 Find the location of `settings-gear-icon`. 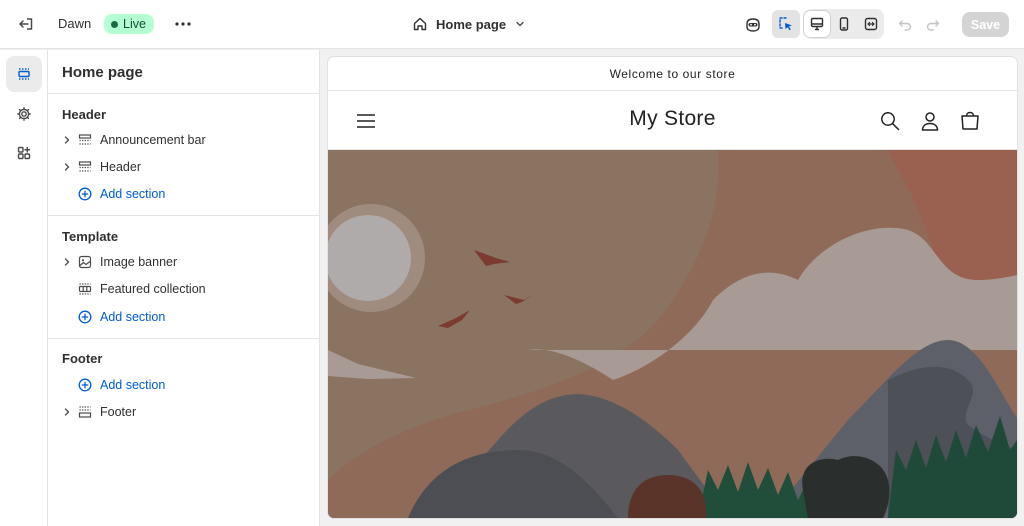

settings-gear-icon is located at coordinates (24, 114).